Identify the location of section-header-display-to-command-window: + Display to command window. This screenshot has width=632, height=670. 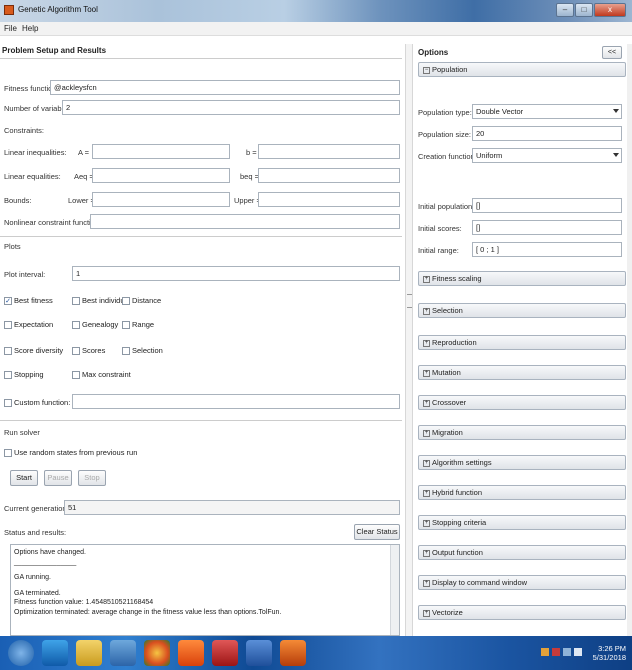
(522, 582).